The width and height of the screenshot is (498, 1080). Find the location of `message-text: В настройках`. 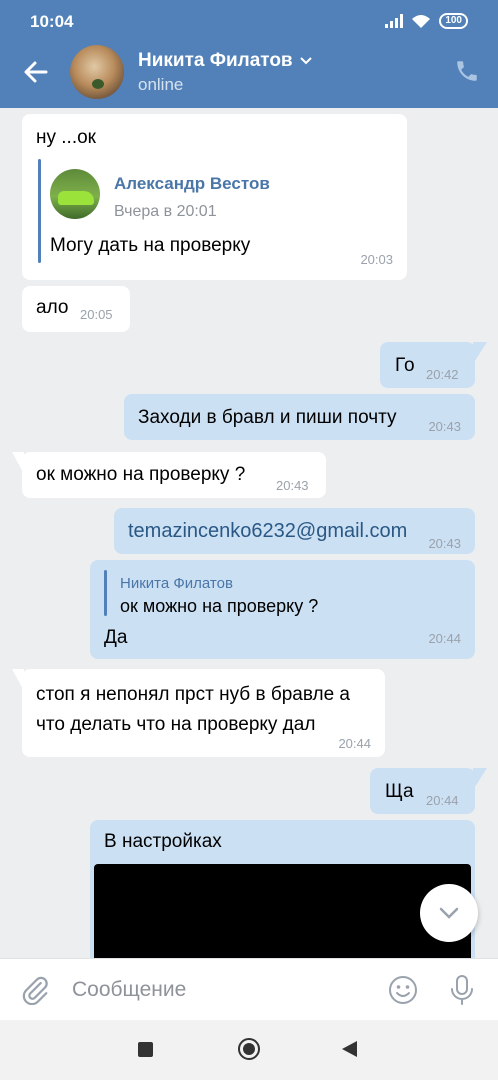

message-text: В настройках is located at coordinates (163, 841).